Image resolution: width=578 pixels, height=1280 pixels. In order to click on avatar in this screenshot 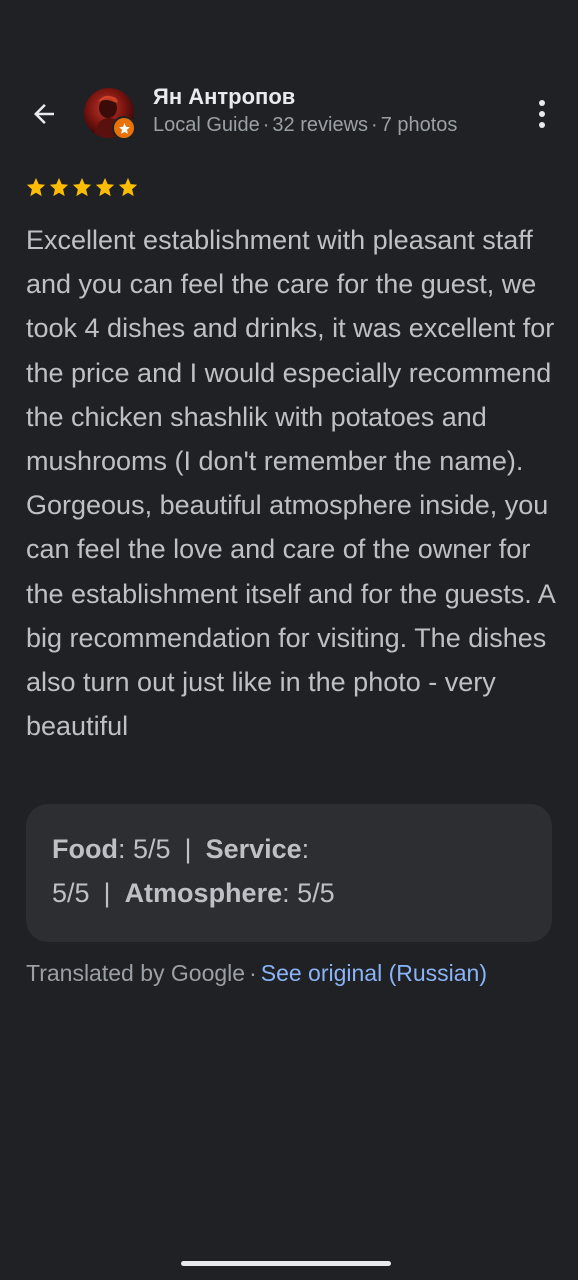, I will do `click(110, 114)`.